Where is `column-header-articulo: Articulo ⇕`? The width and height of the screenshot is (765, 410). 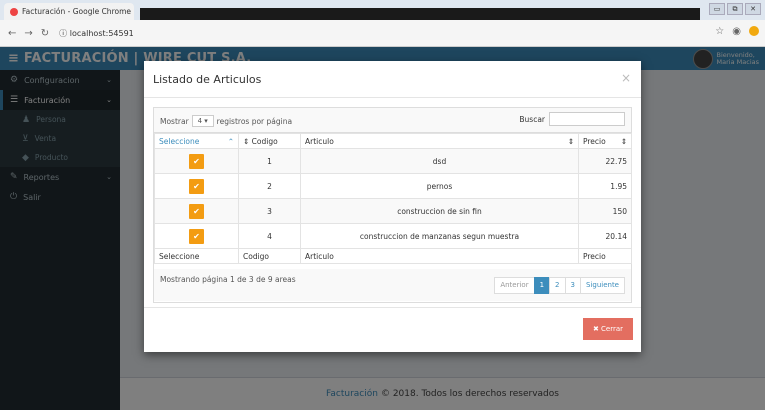 column-header-articulo: Articulo ⇕ is located at coordinates (439, 141).